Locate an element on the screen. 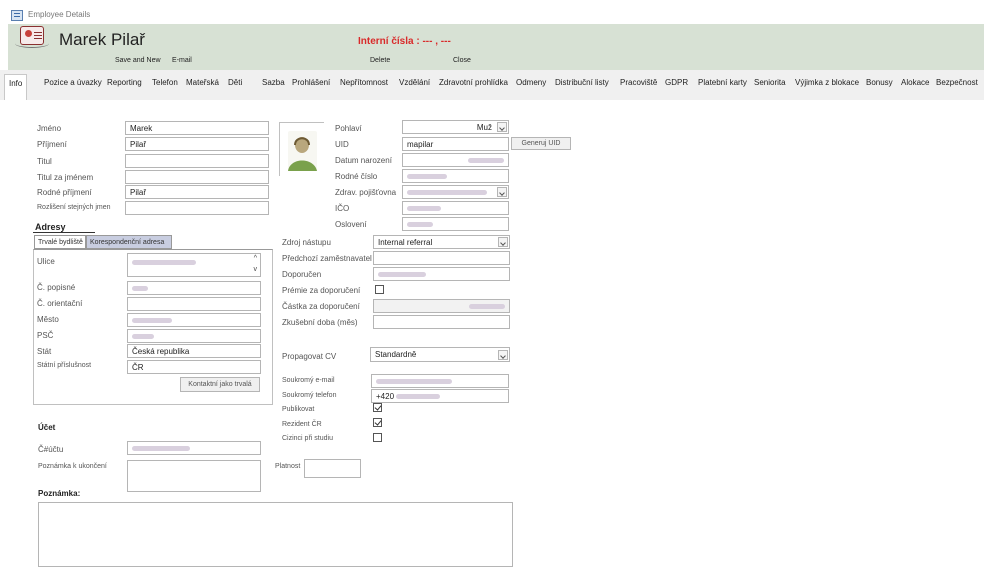 The width and height of the screenshot is (984, 567). predchozi-field is located at coordinates (441, 258).